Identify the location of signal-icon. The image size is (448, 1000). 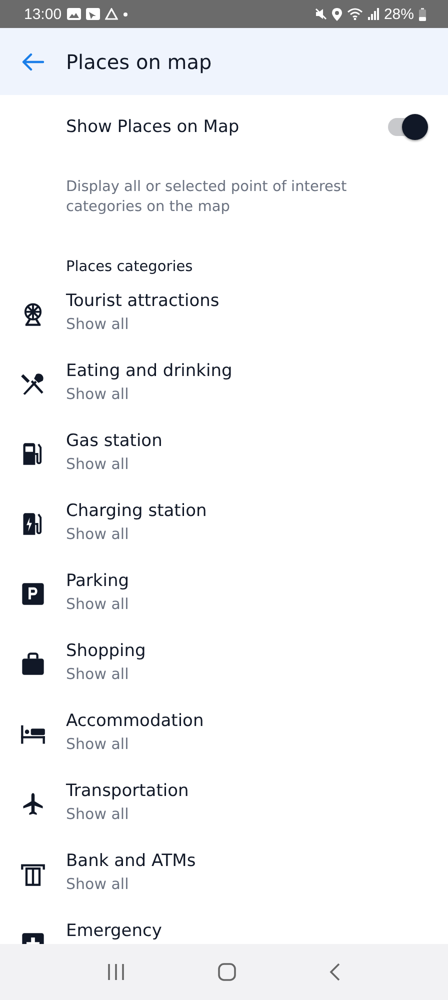
(373, 14).